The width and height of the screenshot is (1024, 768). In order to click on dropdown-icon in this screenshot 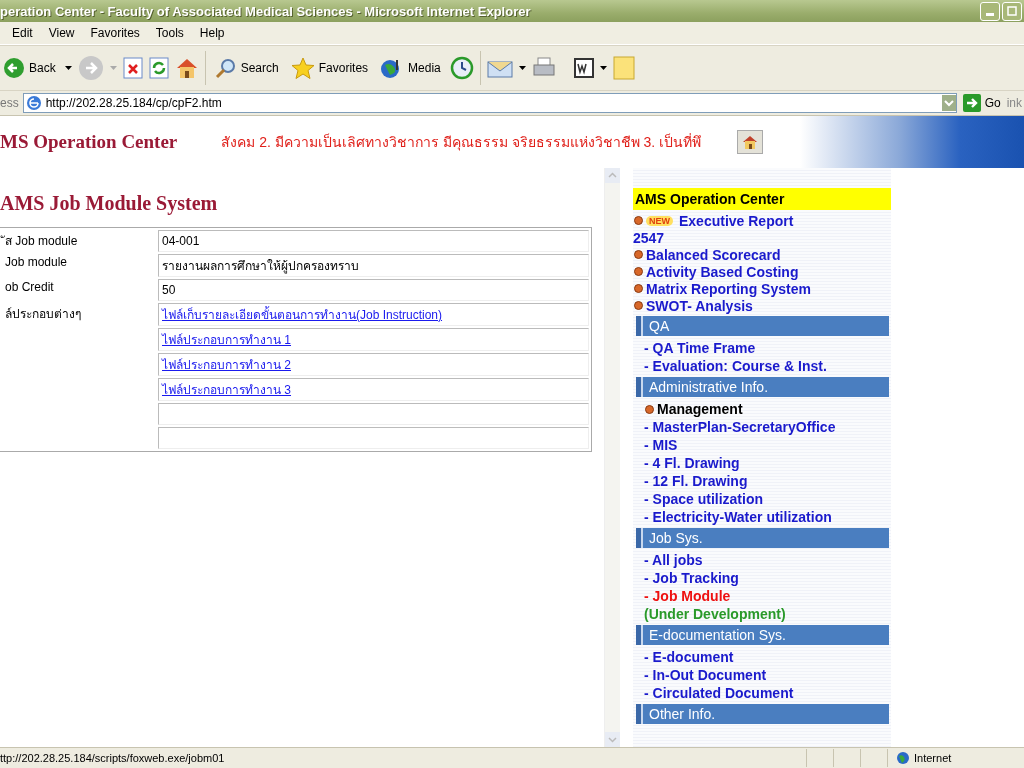, I will do `click(948, 103)`.